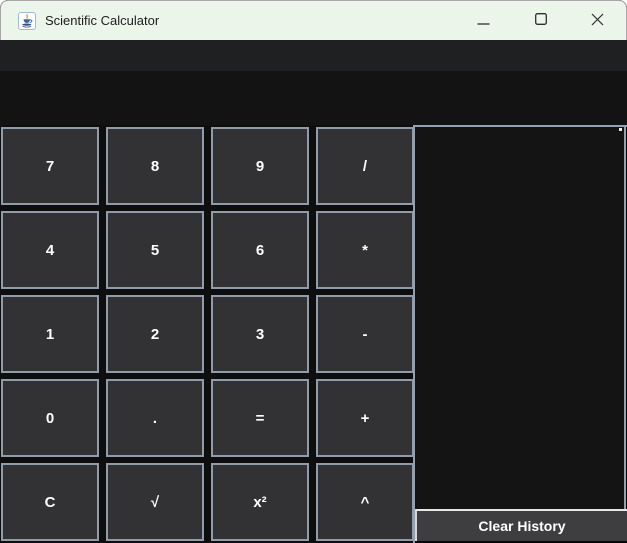 The width and height of the screenshot is (627, 543). Describe the element at coordinates (155, 250) in the screenshot. I see `key-5: 5` at that location.